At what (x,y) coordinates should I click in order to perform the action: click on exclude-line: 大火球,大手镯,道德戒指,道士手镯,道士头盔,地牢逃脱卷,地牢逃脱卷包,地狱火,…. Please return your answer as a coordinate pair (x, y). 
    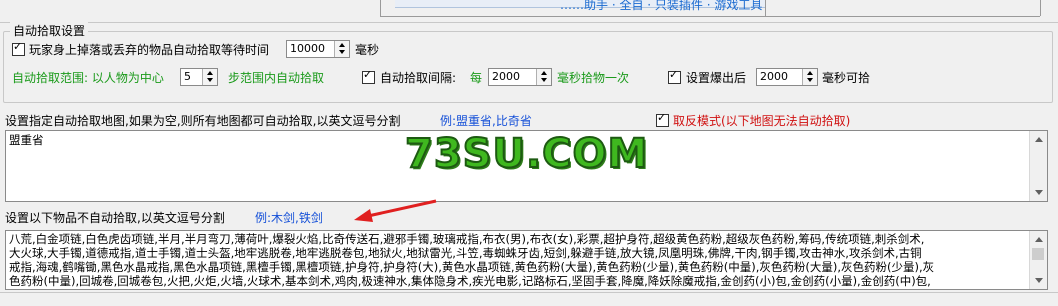
    Looking at the image, I should click on (465, 253).